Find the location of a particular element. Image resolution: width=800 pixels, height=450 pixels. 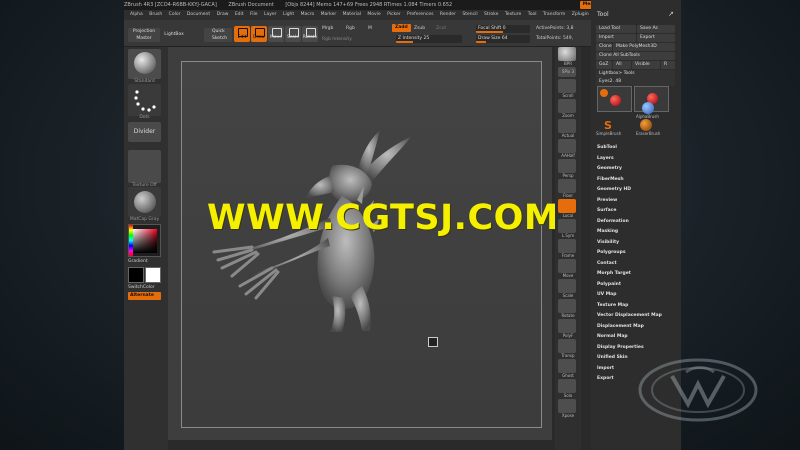

menu-layer: Layer is located at coordinates (270, 14).